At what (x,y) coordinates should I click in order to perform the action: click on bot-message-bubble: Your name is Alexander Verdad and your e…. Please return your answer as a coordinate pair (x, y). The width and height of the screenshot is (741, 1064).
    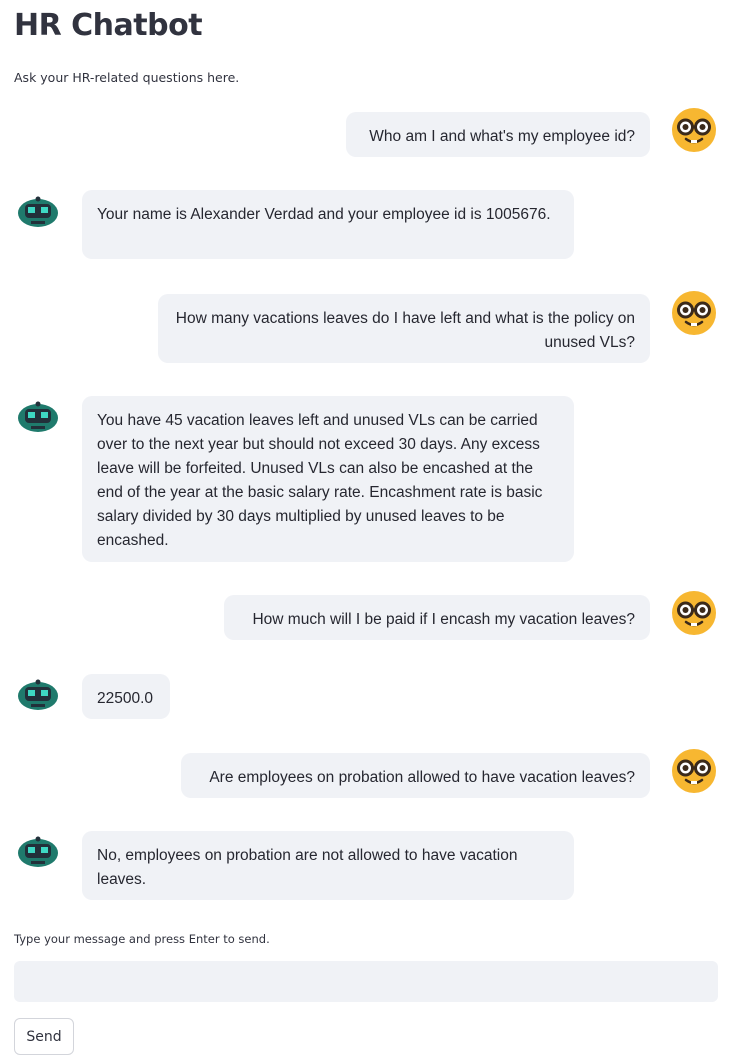
    Looking at the image, I should click on (328, 224).